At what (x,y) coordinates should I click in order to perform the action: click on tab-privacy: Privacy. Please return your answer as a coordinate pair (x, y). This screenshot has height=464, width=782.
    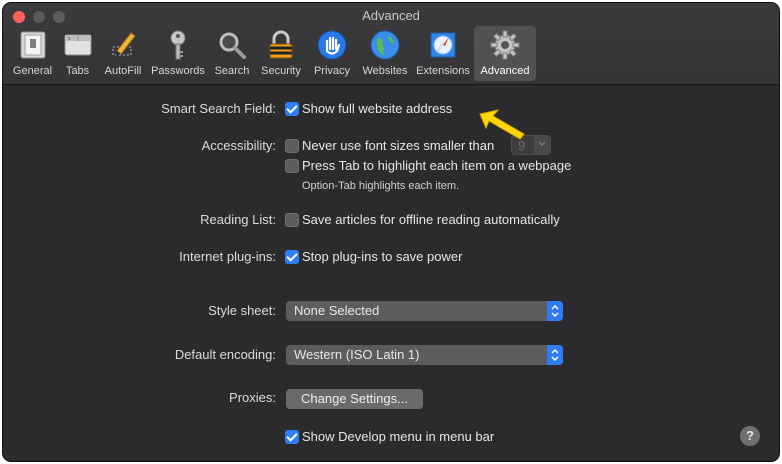
    Looking at the image, I should click on (332, 53).